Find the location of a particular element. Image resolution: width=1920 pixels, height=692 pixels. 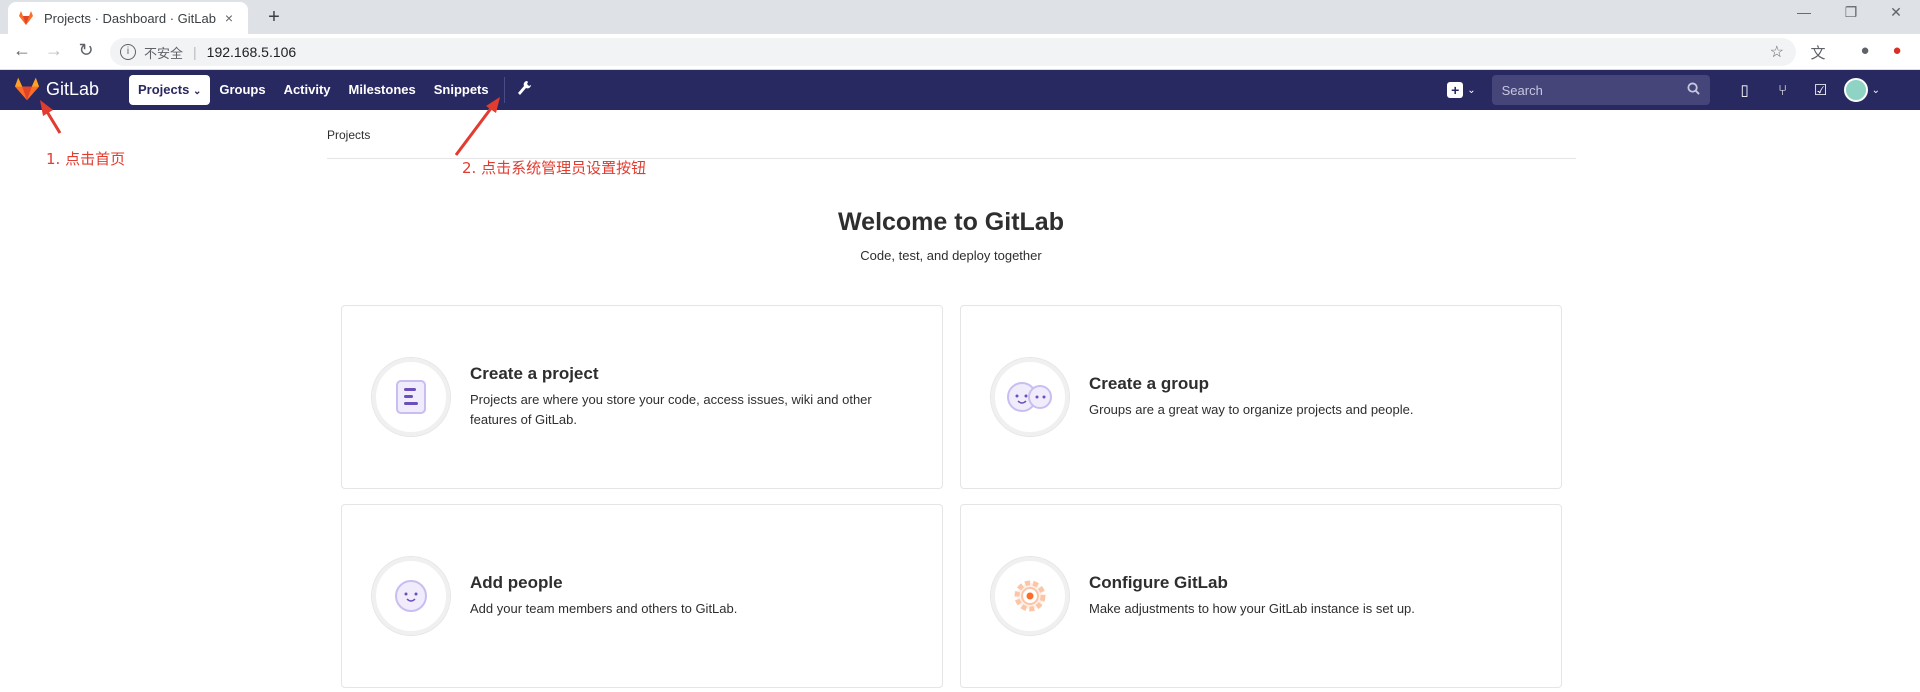

breadcrumb: Projects is located at coordinates (348, 135).